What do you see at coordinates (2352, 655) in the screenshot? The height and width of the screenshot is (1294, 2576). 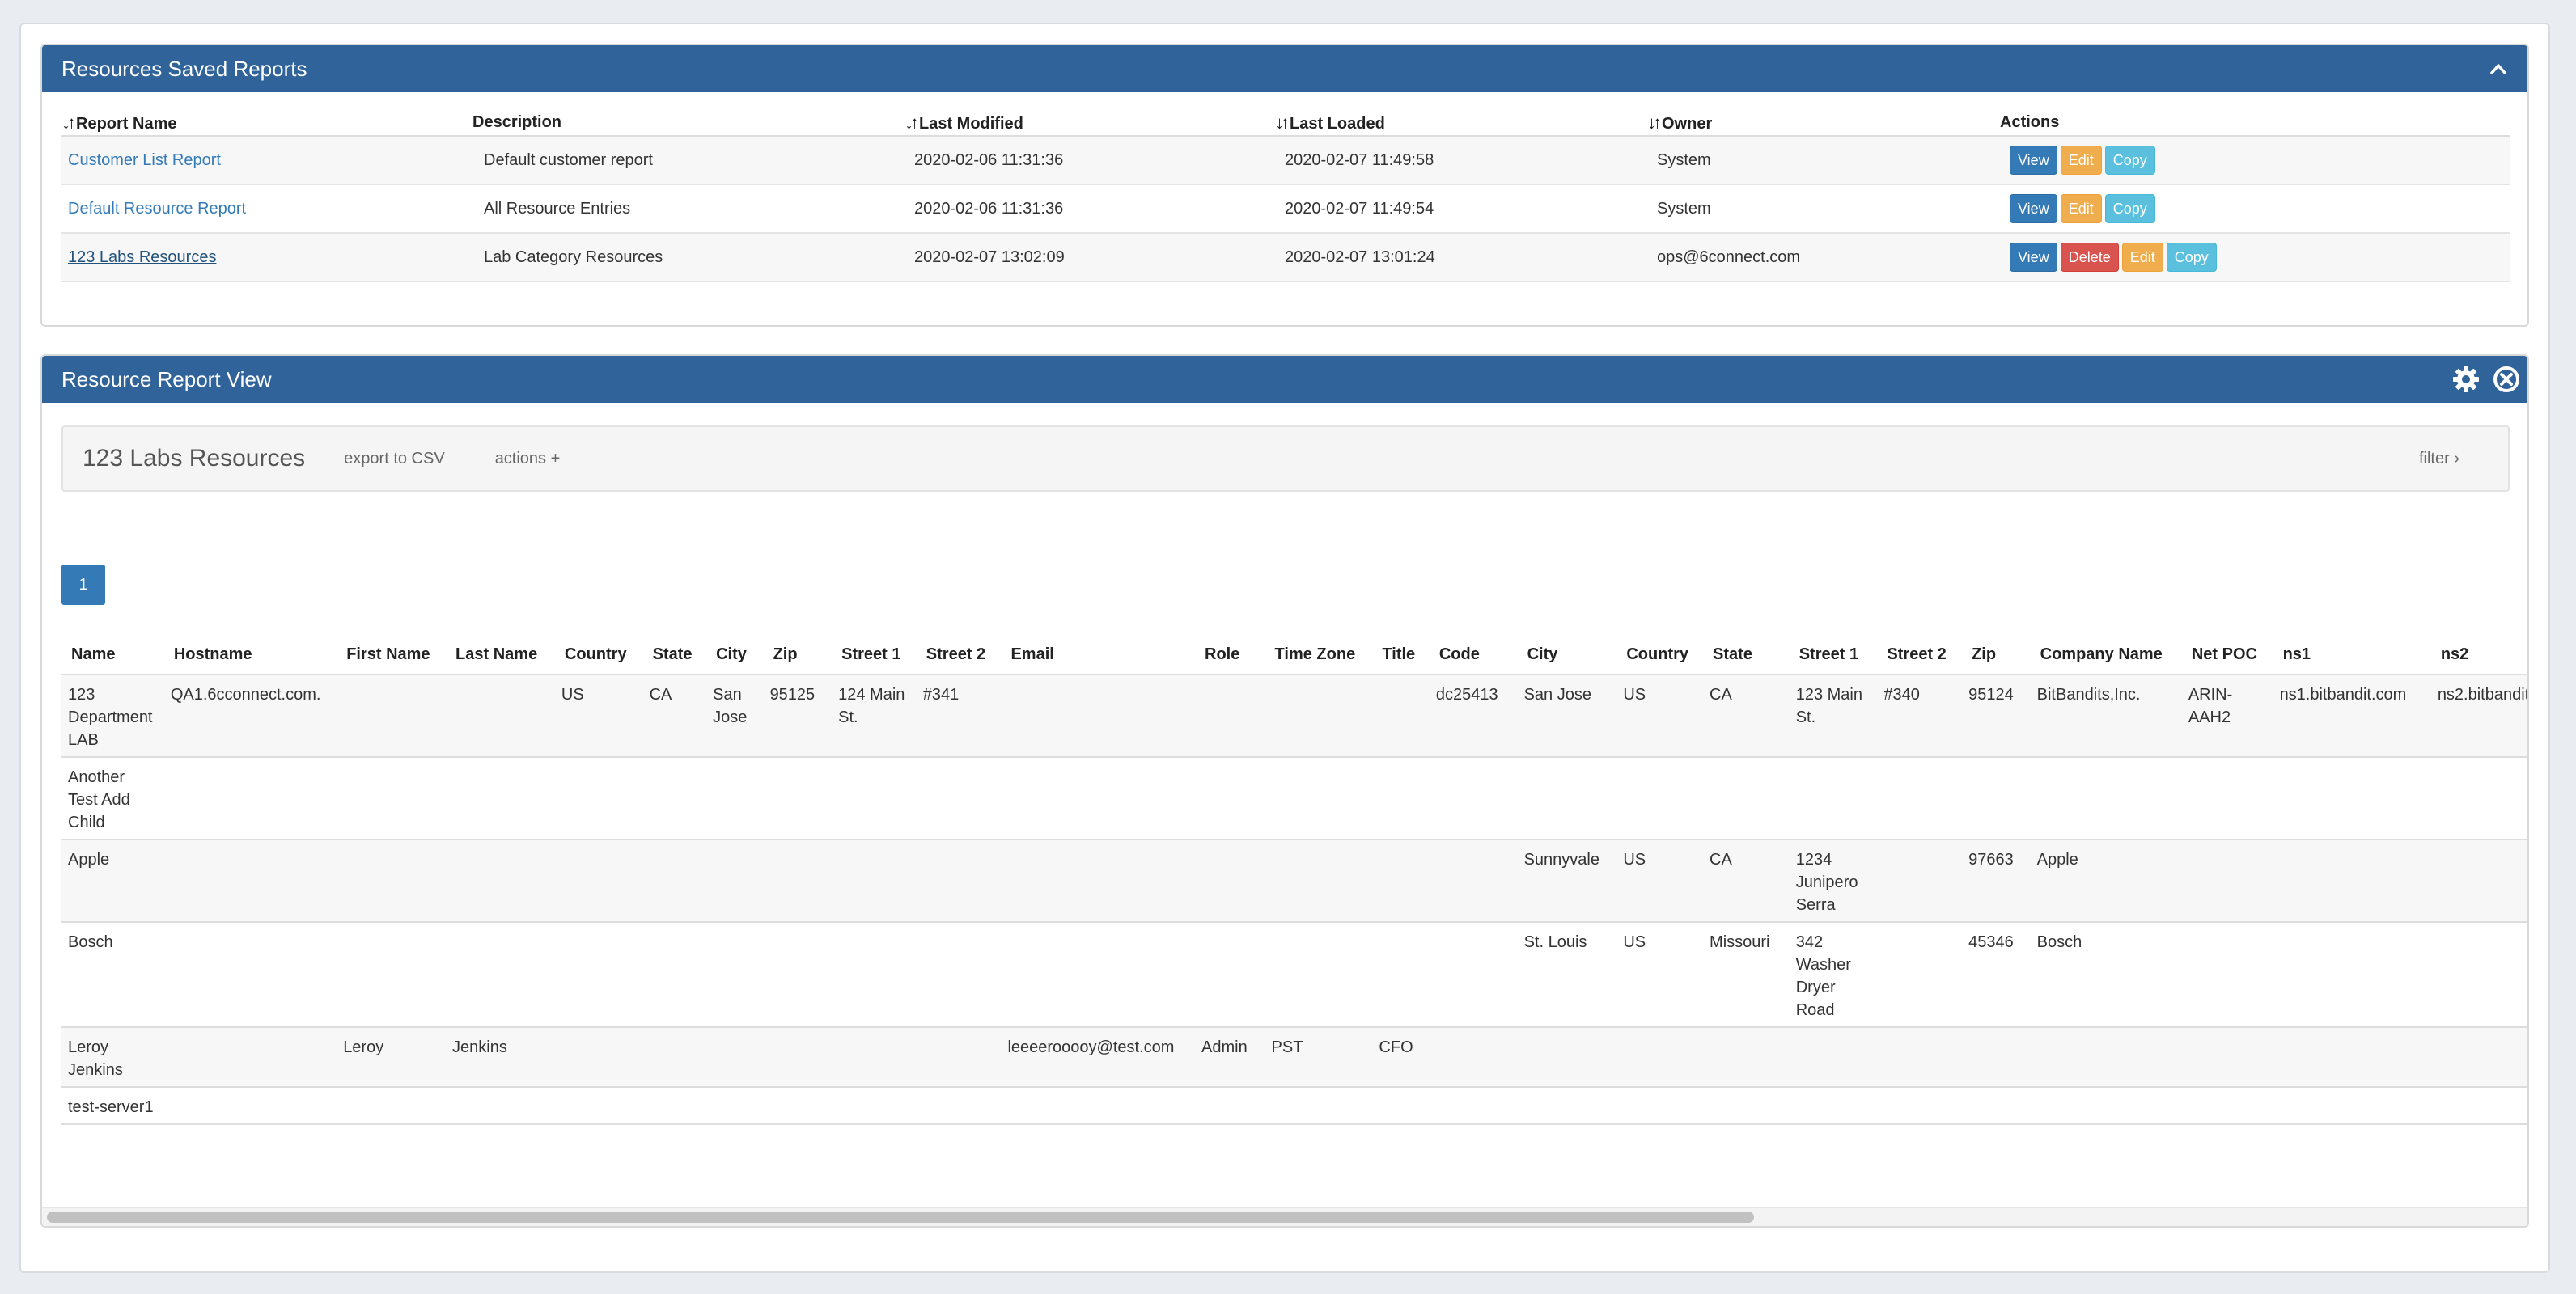 I see `col-header-ns1: ns1` at bounding box center [2352, 655].